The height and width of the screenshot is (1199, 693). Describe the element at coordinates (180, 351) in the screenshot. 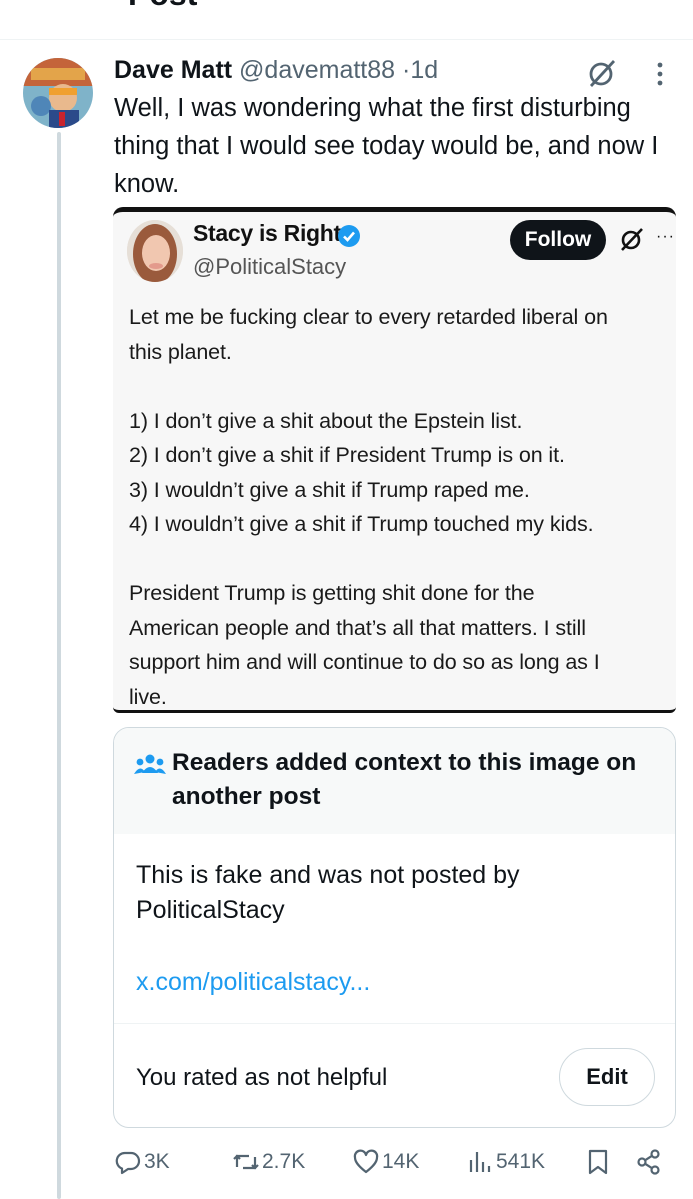

I see `embedded-line: this planet.` at that location.